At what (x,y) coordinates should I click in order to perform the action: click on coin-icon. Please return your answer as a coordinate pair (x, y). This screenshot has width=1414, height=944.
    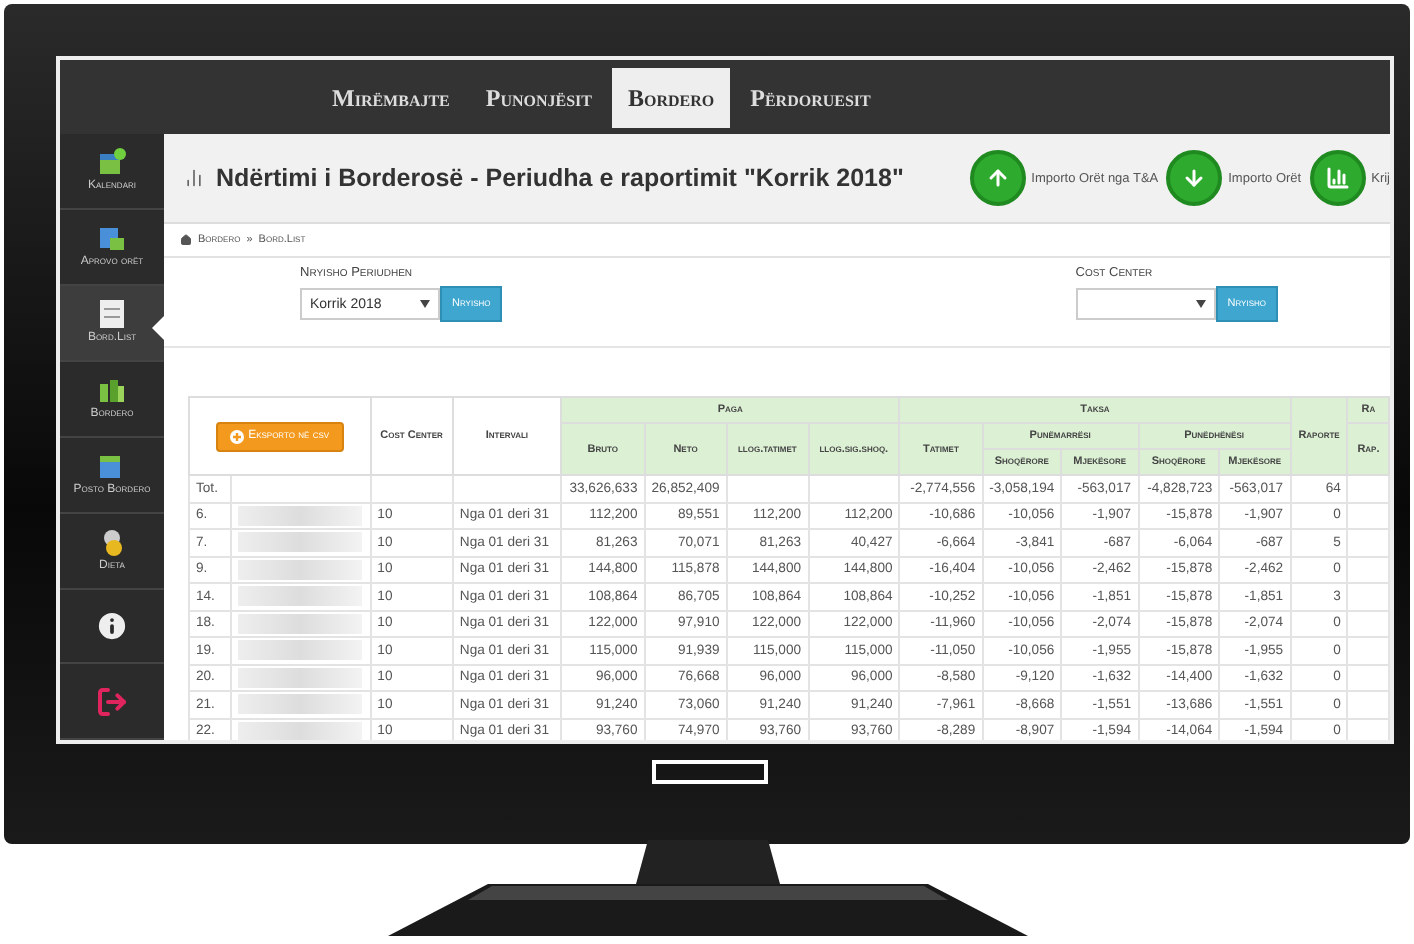
    Looking at the image, I should click on (112, 542).